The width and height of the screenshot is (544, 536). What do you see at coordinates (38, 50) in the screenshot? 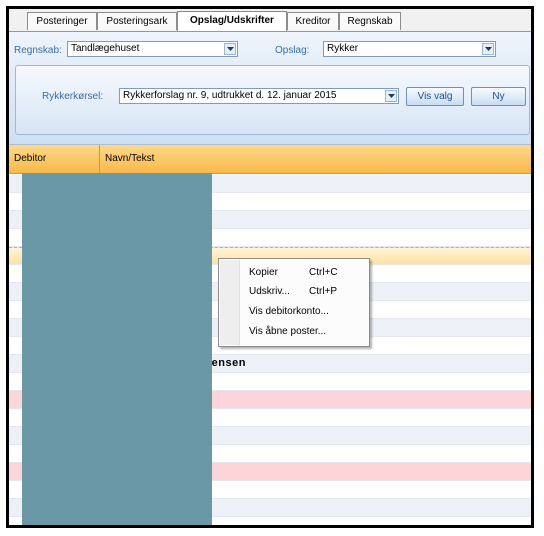
I see `regnskab-label: Regnskab:` at bounding box center [38, 50].